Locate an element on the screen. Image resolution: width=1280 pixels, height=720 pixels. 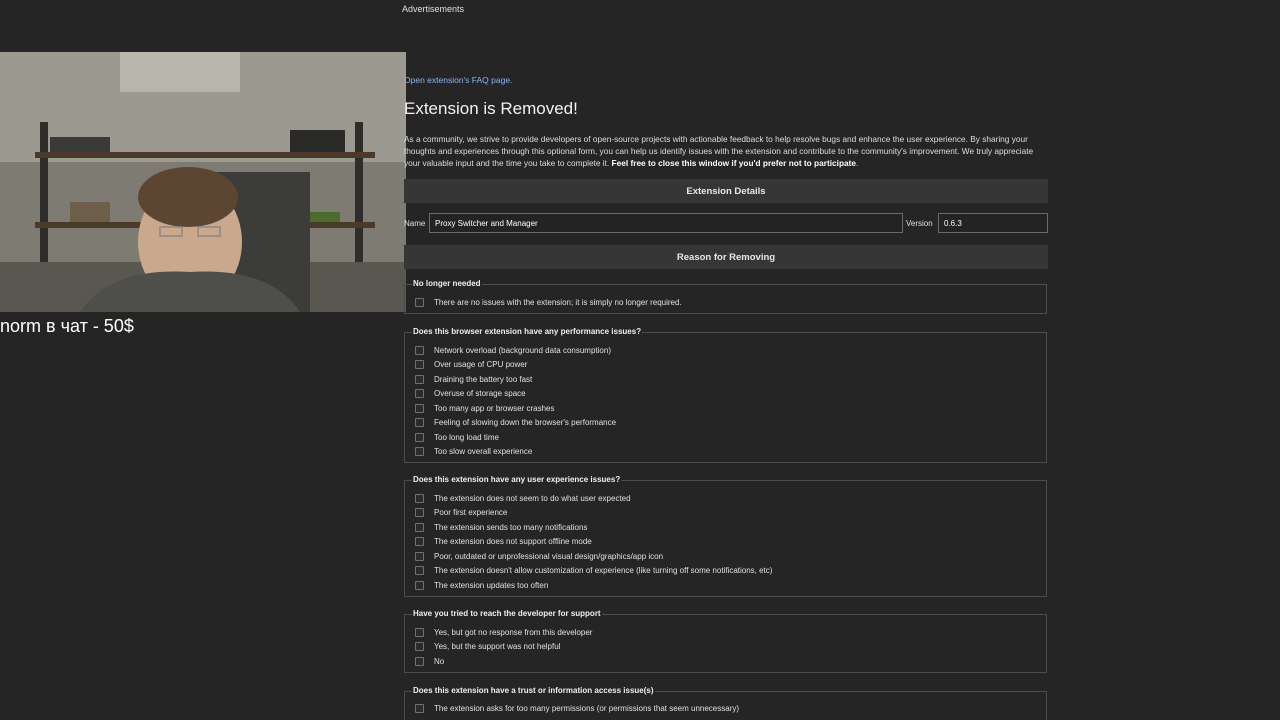
option-support-not-helpful: Yes, but the support was not helpful is located at coordinates (487, 647).